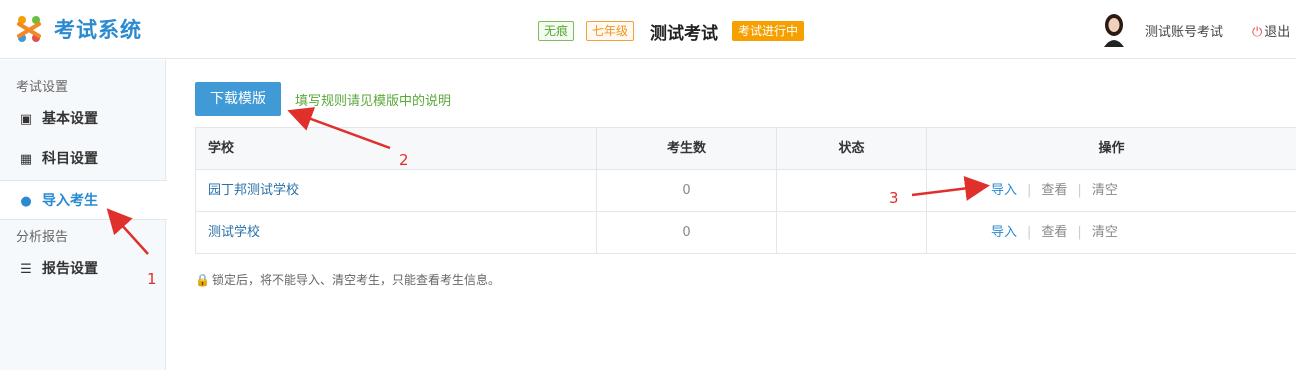 Image resolution: width=1296 pixels, height=370 pixels. Describe the element at coordinates (42, 87) in the screenshot. I see `sidebar-group-exam-settings: 考试设置` at that location.